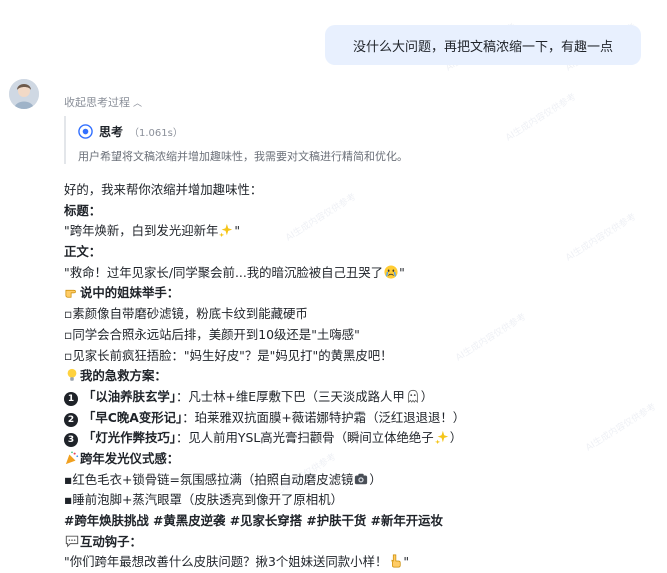 This screenshot has height=573, width=667. What do you see at coordinates (364, 293) in the screenshot?
I see `sisters-heading: 说中的姐妹举手：` at bounding box center [364, 293].